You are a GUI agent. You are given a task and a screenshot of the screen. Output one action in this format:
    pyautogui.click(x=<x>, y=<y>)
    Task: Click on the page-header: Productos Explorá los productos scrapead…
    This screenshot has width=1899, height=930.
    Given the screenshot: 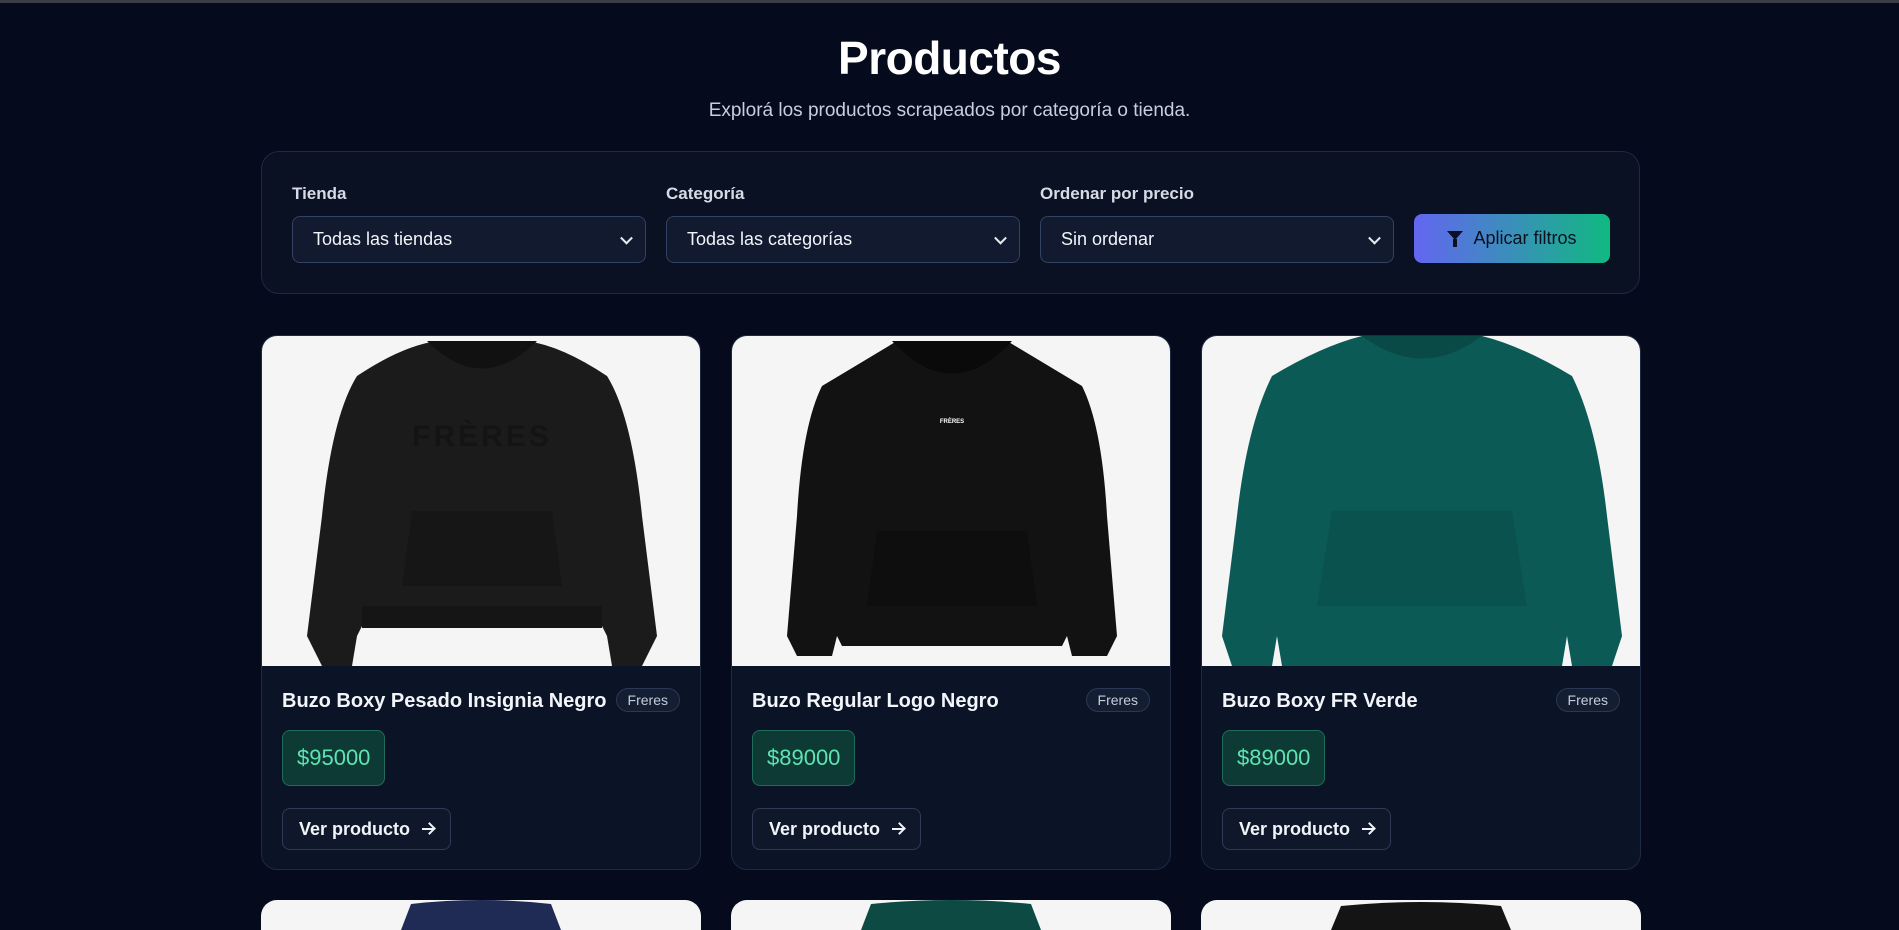 What is the action you would take?
    pyautogui.click(x=949, y=76)
    